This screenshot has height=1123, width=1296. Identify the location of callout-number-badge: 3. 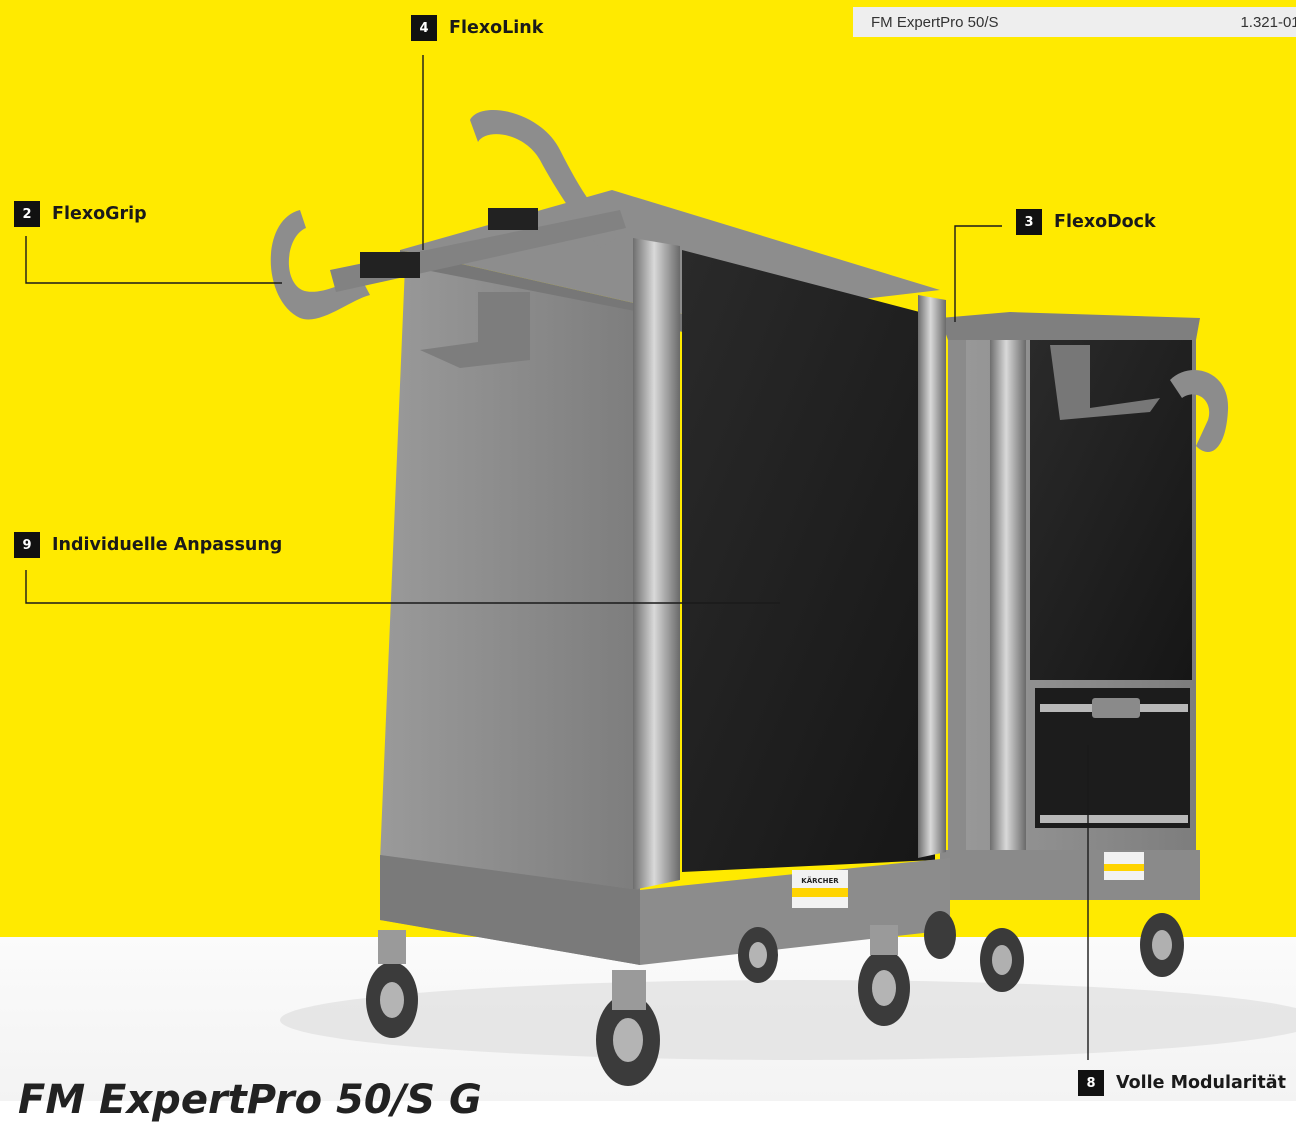
(1029, 222).